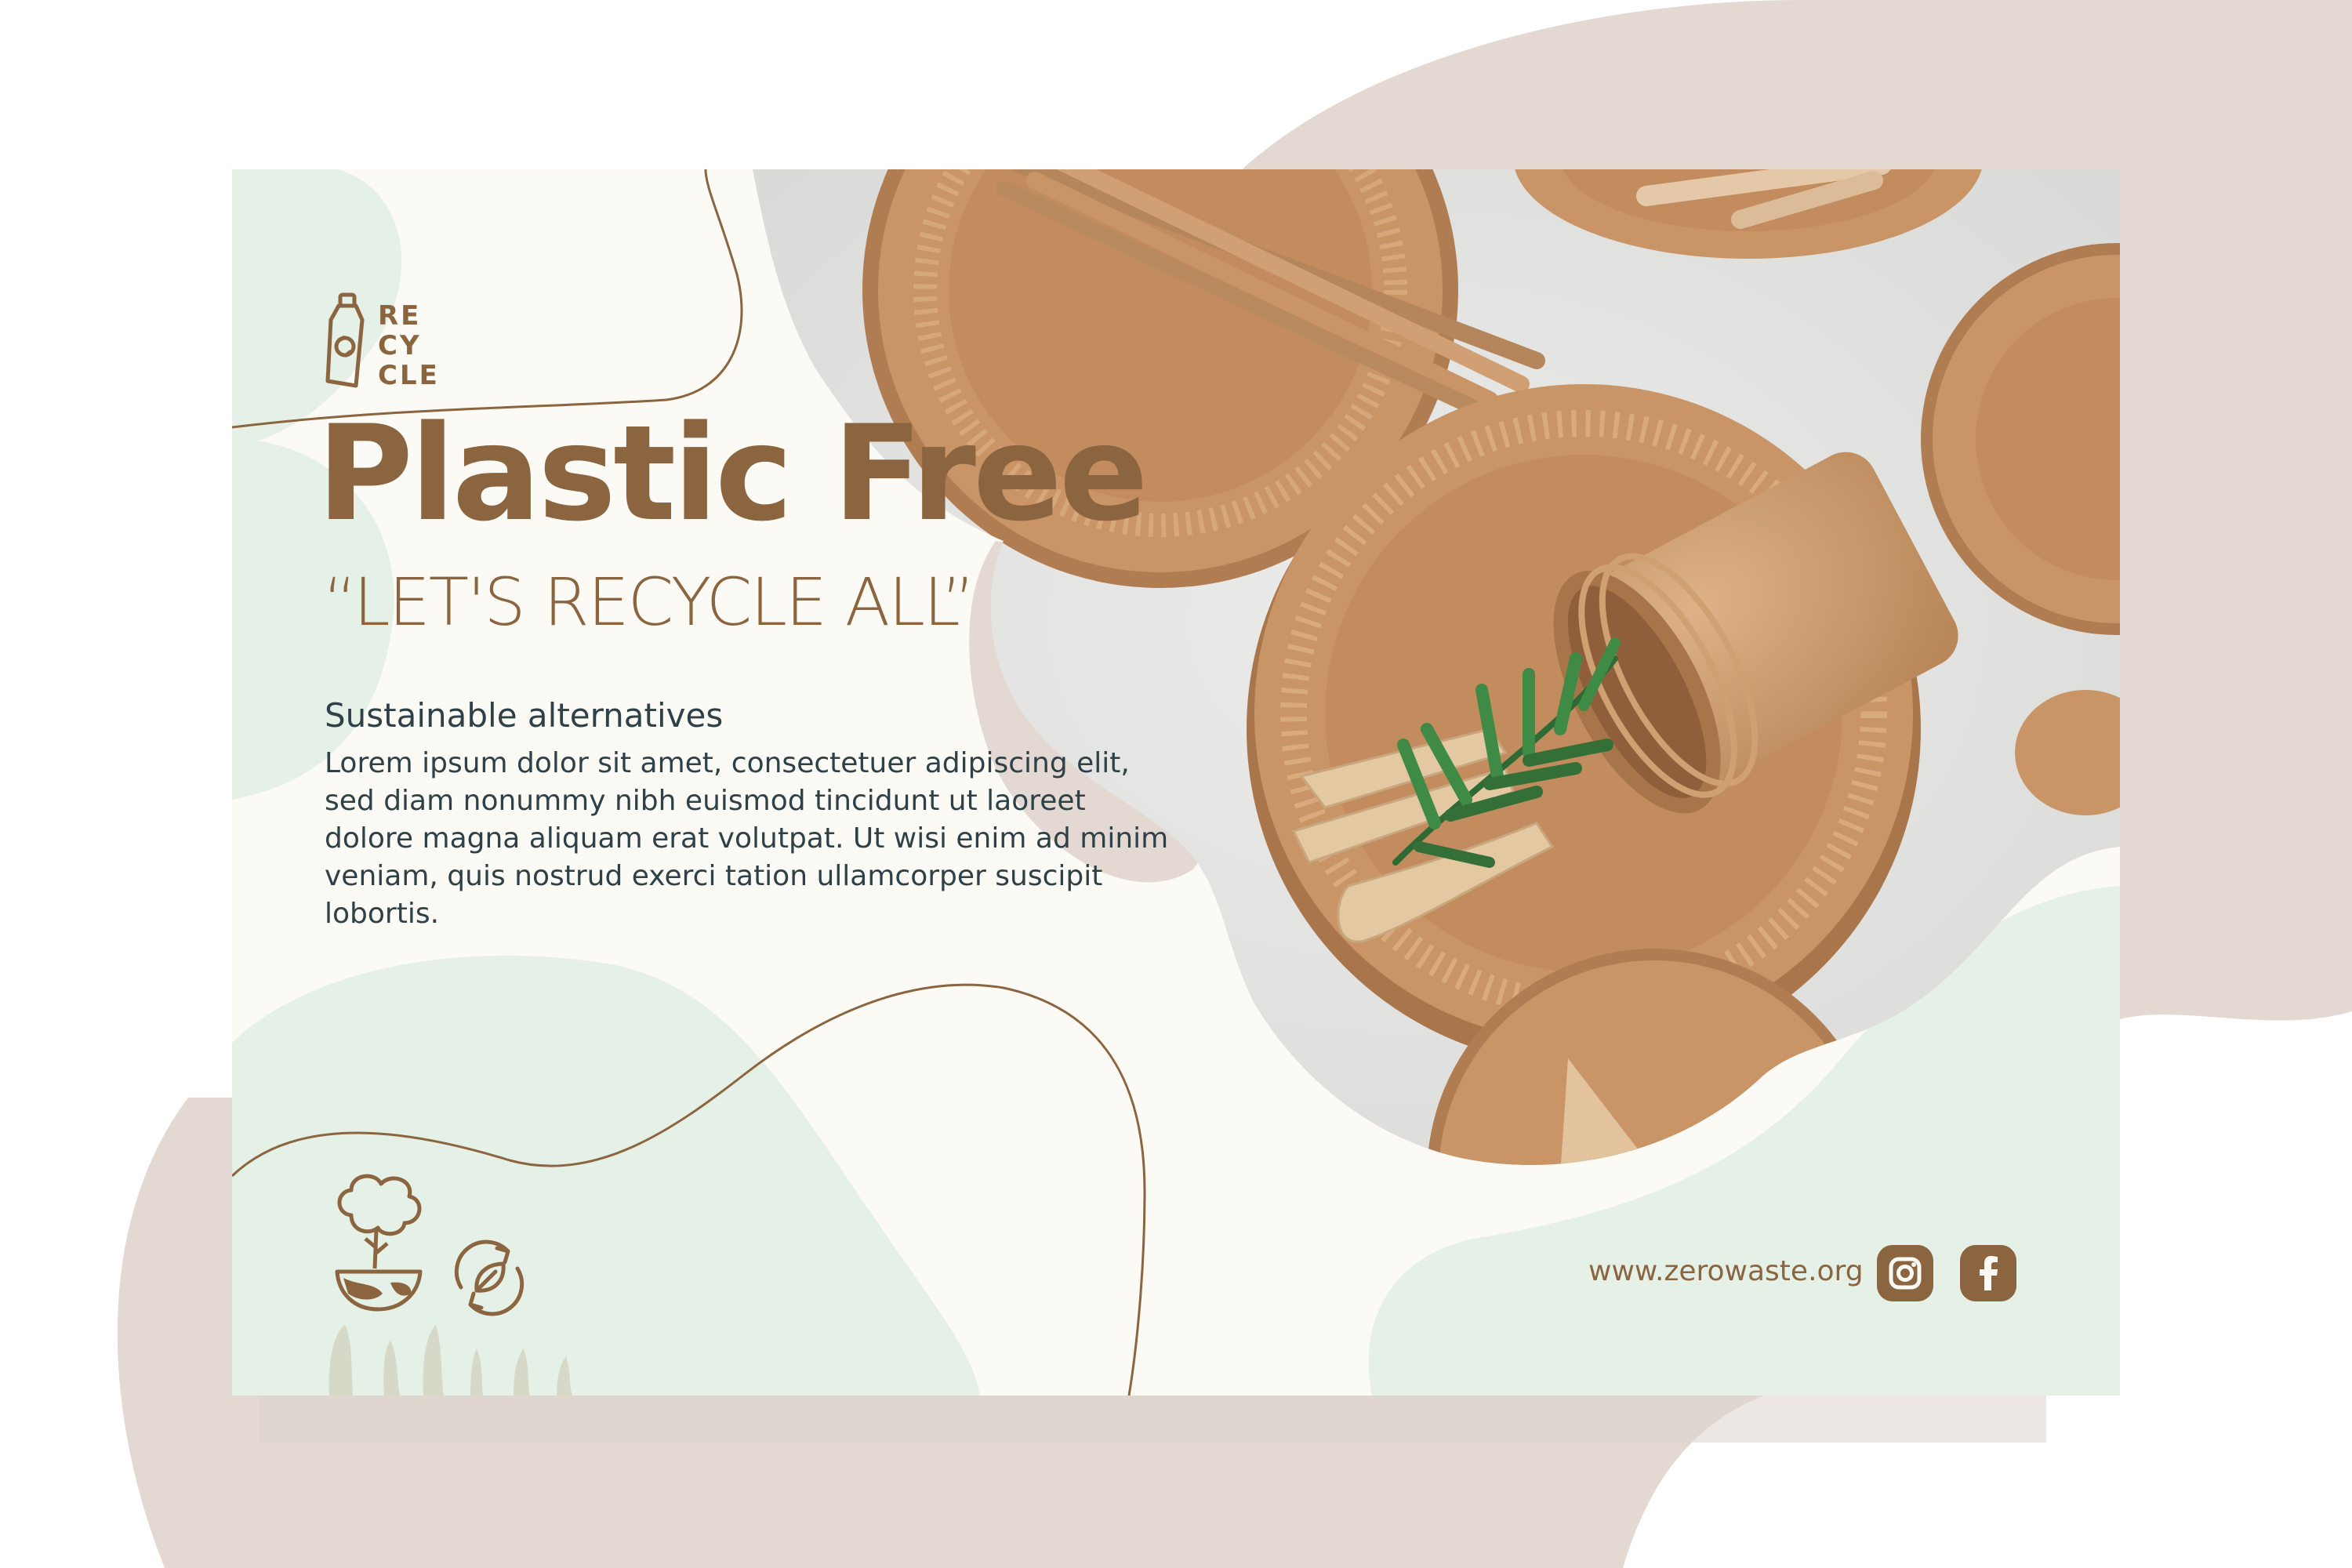 Image resolution: width=2352 pixels, height=1568 pixels. What do you see at coordinates (400, 345) in the screenshot?
I see `recycle-word-part-2: CY` at bounding box center [400, 345].